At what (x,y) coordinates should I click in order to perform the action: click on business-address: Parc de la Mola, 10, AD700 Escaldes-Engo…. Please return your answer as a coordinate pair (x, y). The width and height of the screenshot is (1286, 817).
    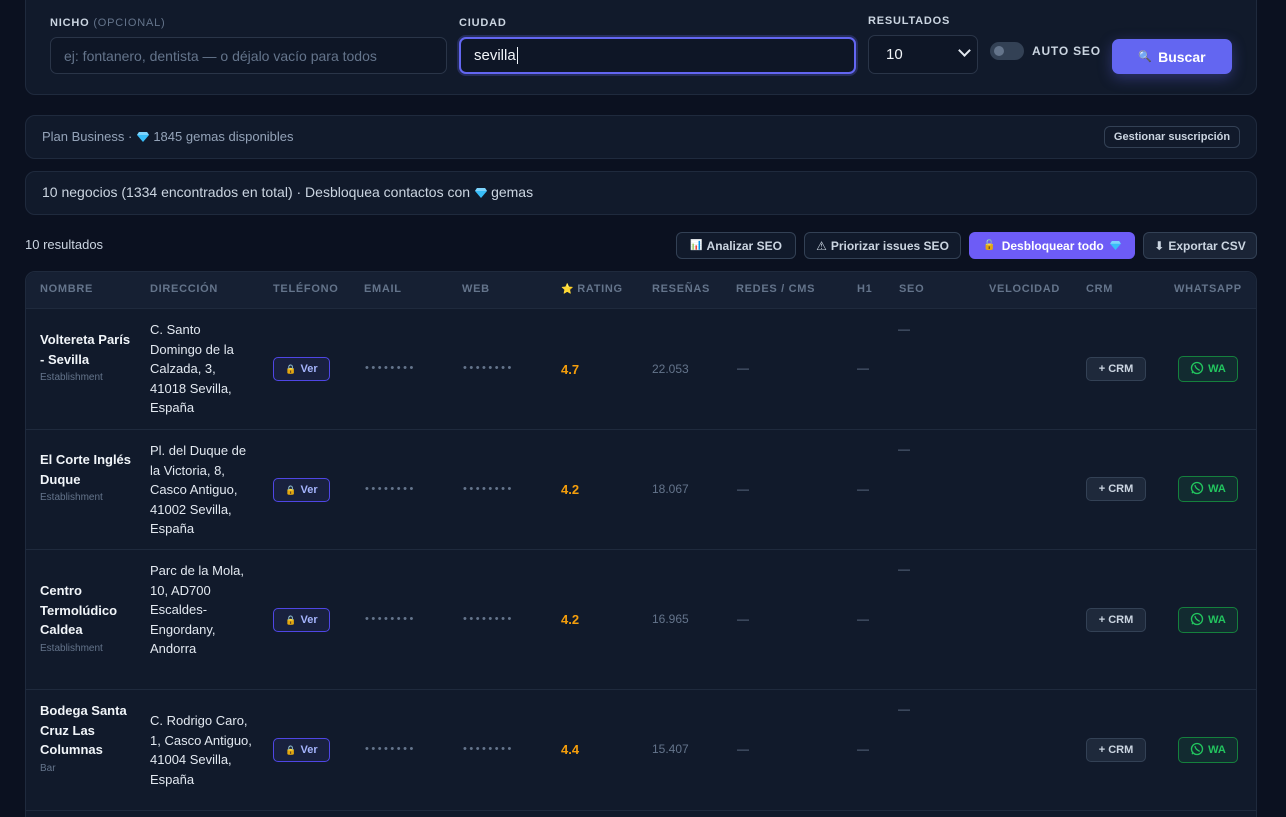
    Looking at the image, I should click on (197, 610).